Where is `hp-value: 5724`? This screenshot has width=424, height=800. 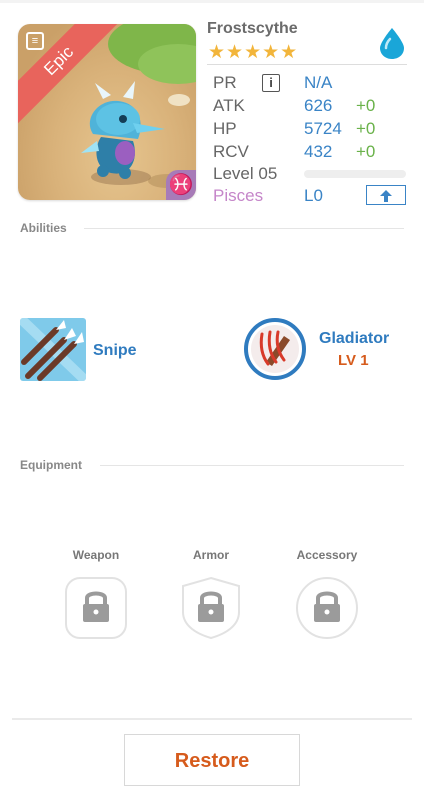 hp-value: 5724 is located at coordinates (323, 128).